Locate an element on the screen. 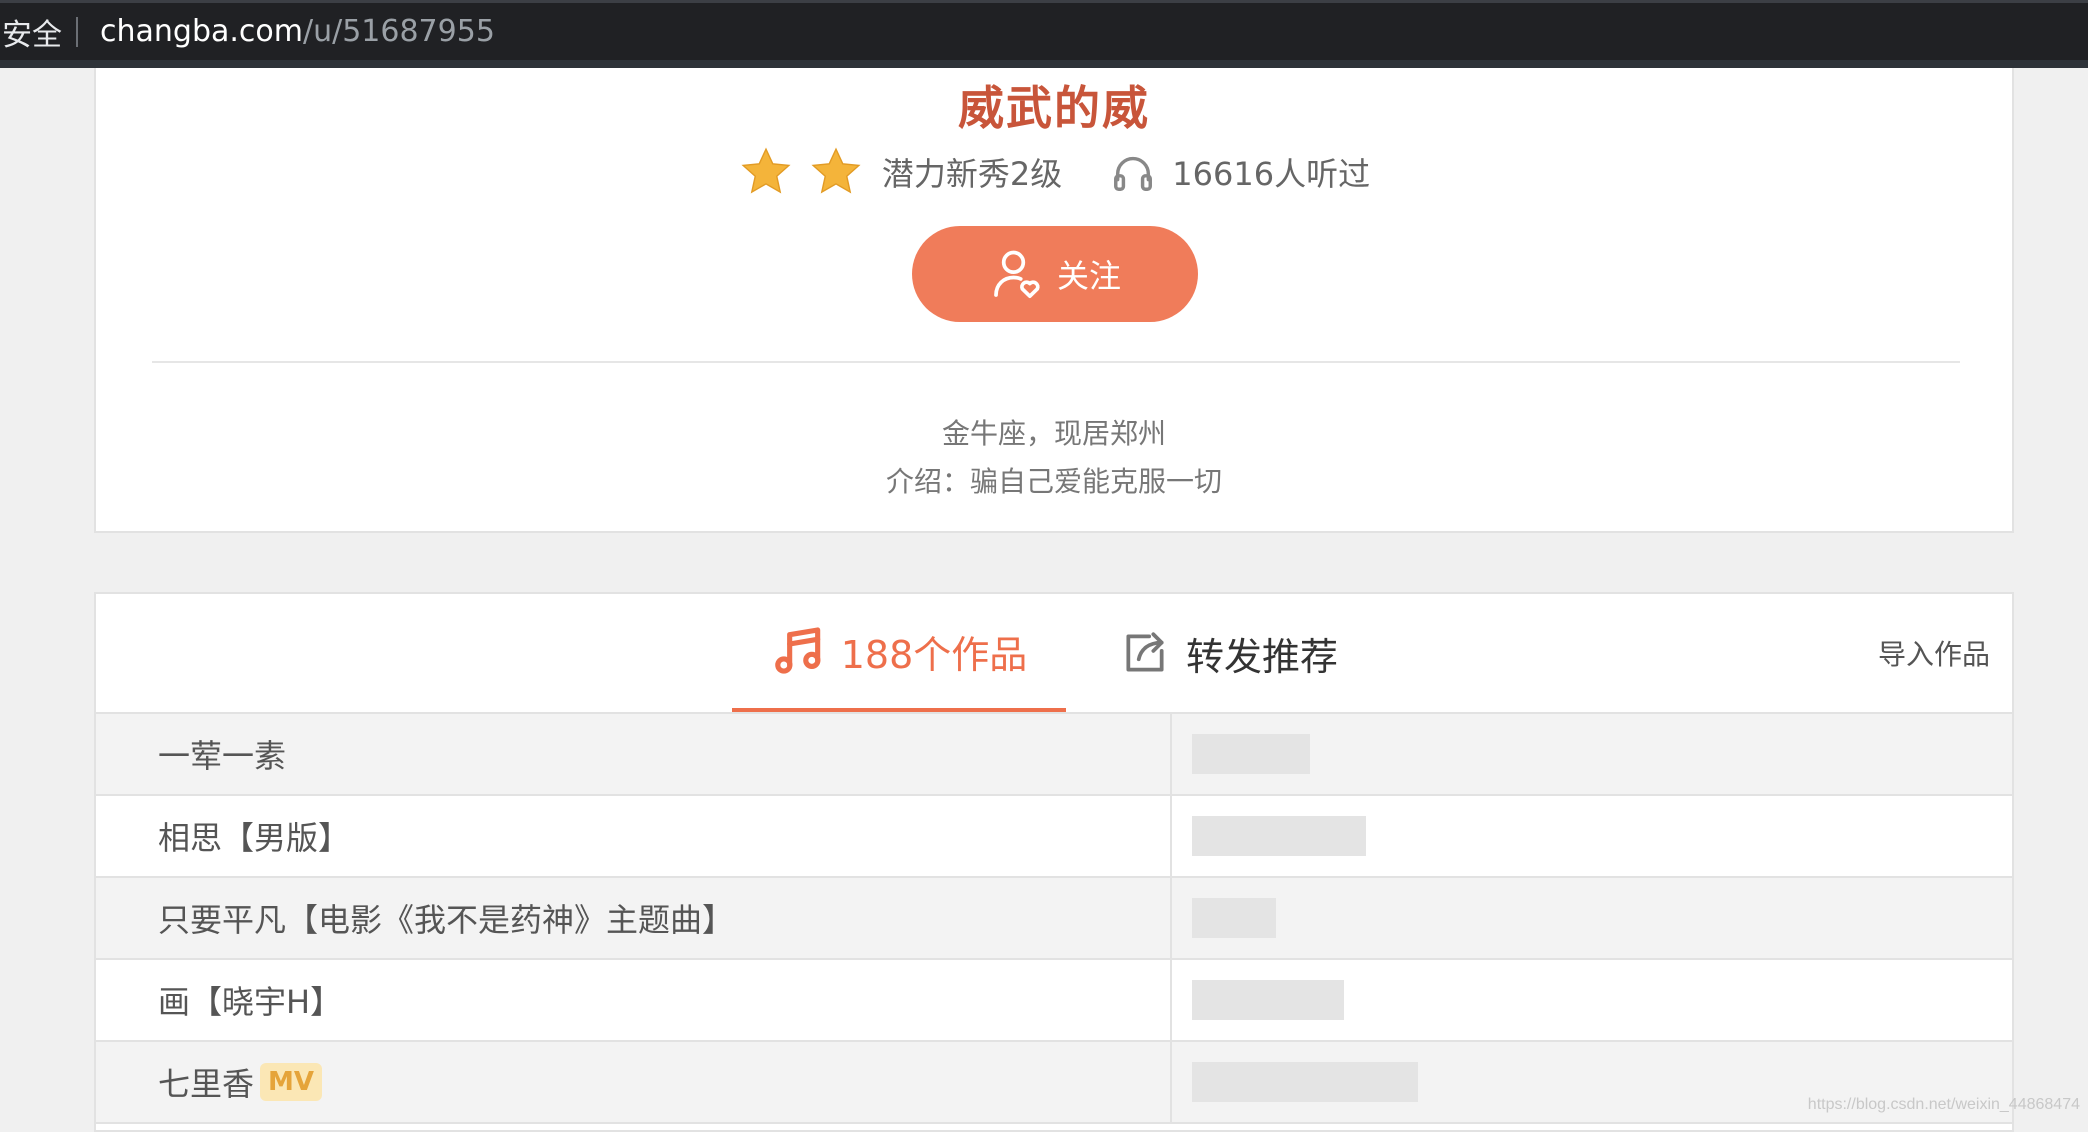  song-title: 相思【男版】 is located at coordinates (254, 836).